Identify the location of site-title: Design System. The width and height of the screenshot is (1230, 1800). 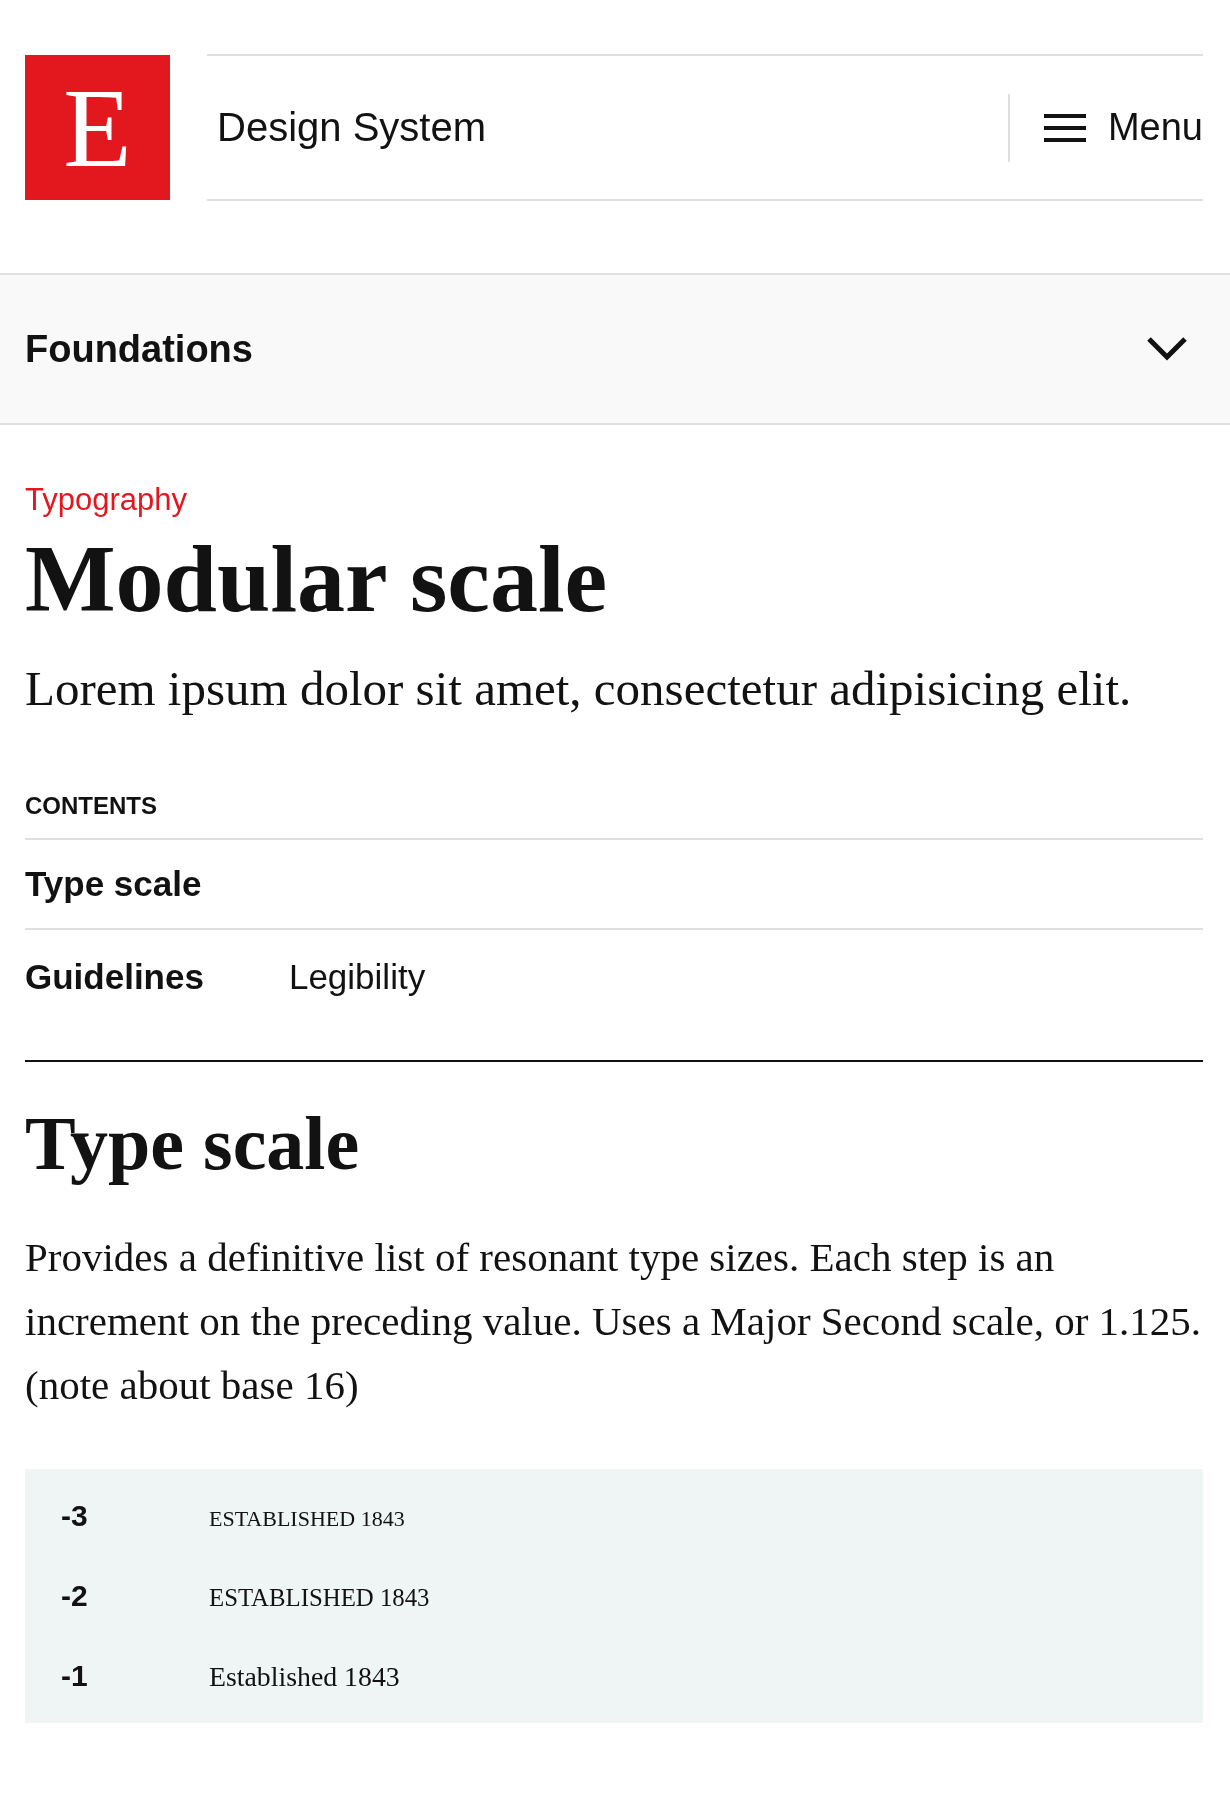
(352, 127).